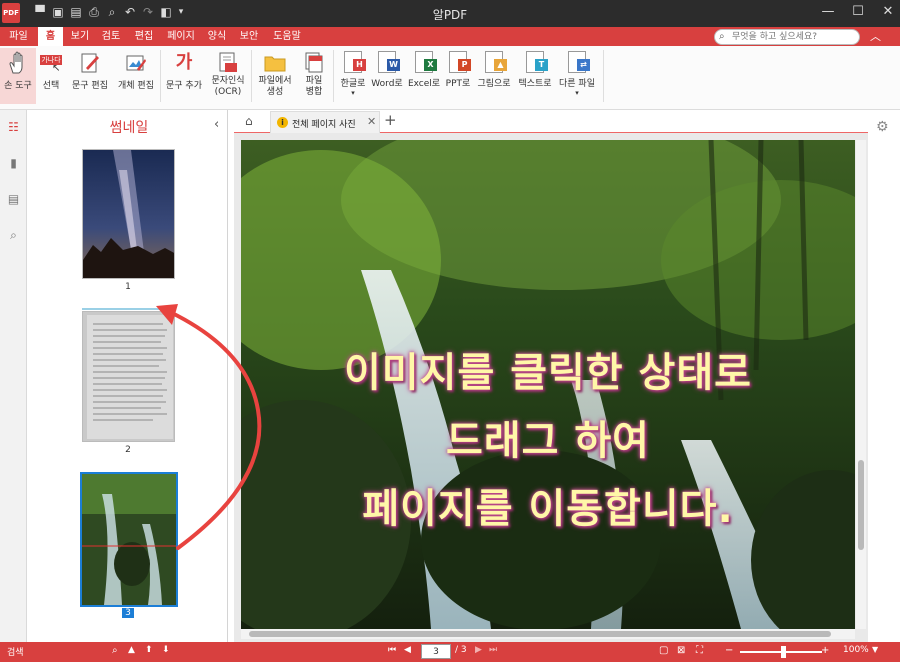 The height and width of the screenshot is (662, 900). What do you see at coordinates (856, 650) in the screenshot?
I see `zoom-level: 100%` at bounding box center [856, 650].